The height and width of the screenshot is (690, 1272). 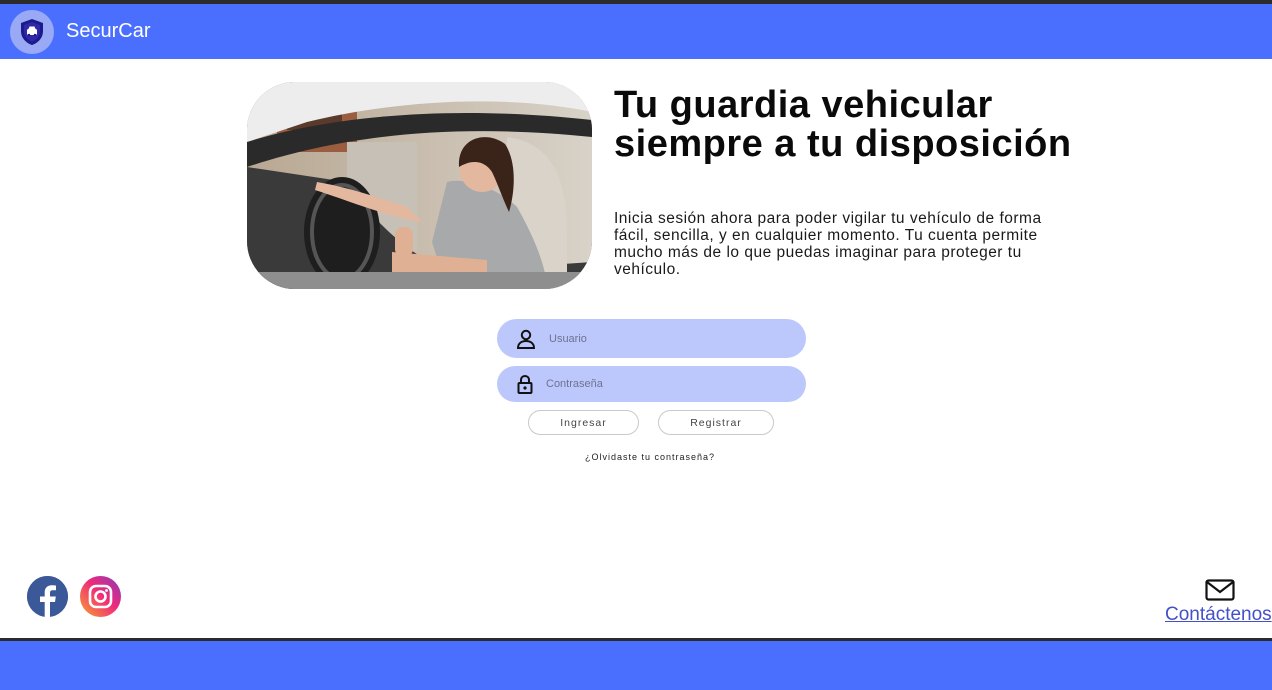 What do you see at coordinates (661, 384) in the screenshot?
I see `password-input` at bounding box center [661, 384].